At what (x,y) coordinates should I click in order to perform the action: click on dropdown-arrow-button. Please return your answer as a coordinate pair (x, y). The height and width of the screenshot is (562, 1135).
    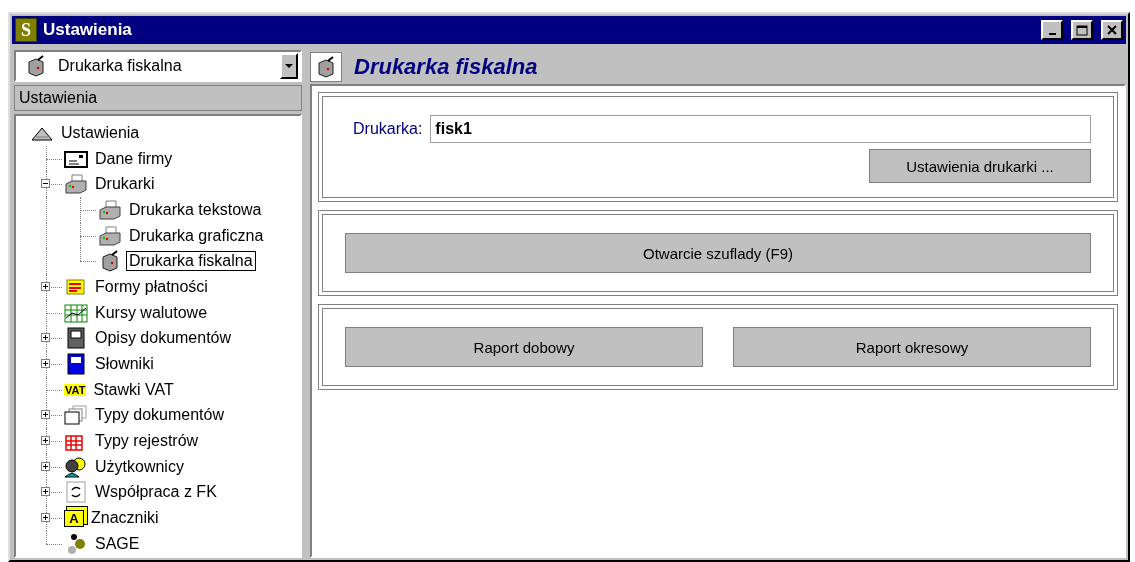
    Looking at the image, I should click on (289, 66).